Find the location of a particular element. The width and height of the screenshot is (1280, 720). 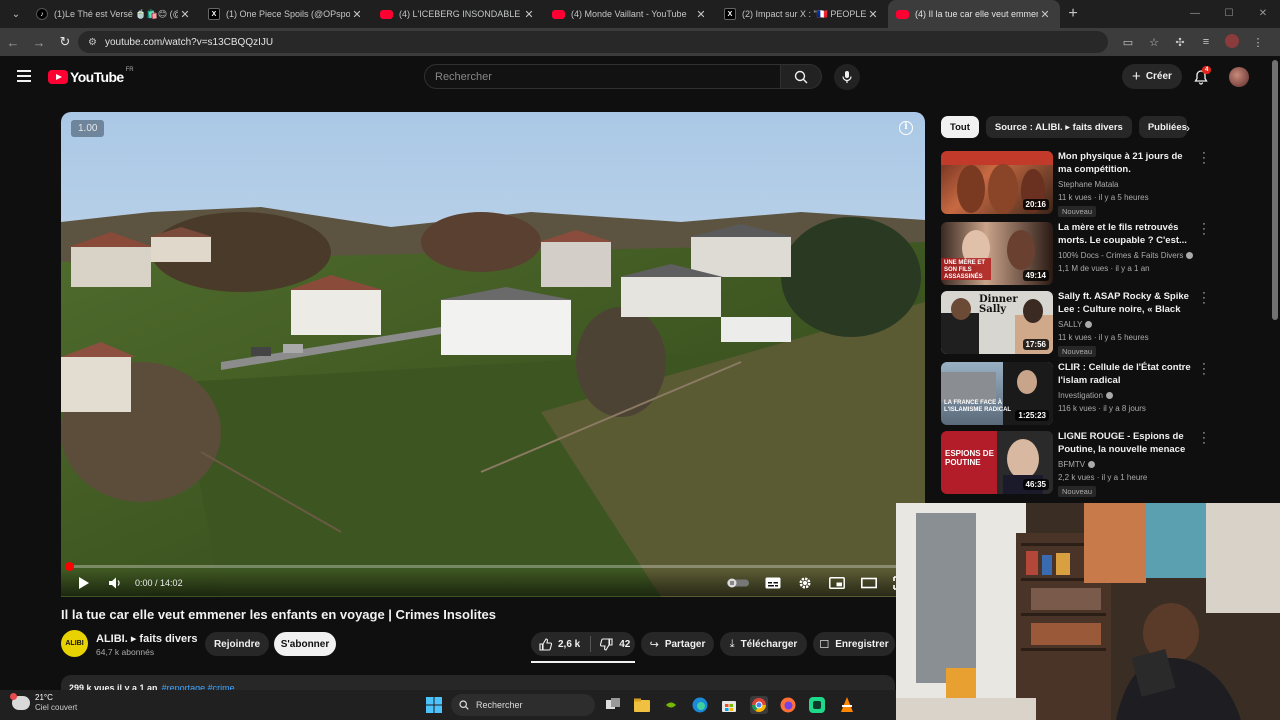

browser-tab-5: X (2) Impact sur X : "🇫🇷 PEOPLE | A ✕ is located at coordinates (802, 14).